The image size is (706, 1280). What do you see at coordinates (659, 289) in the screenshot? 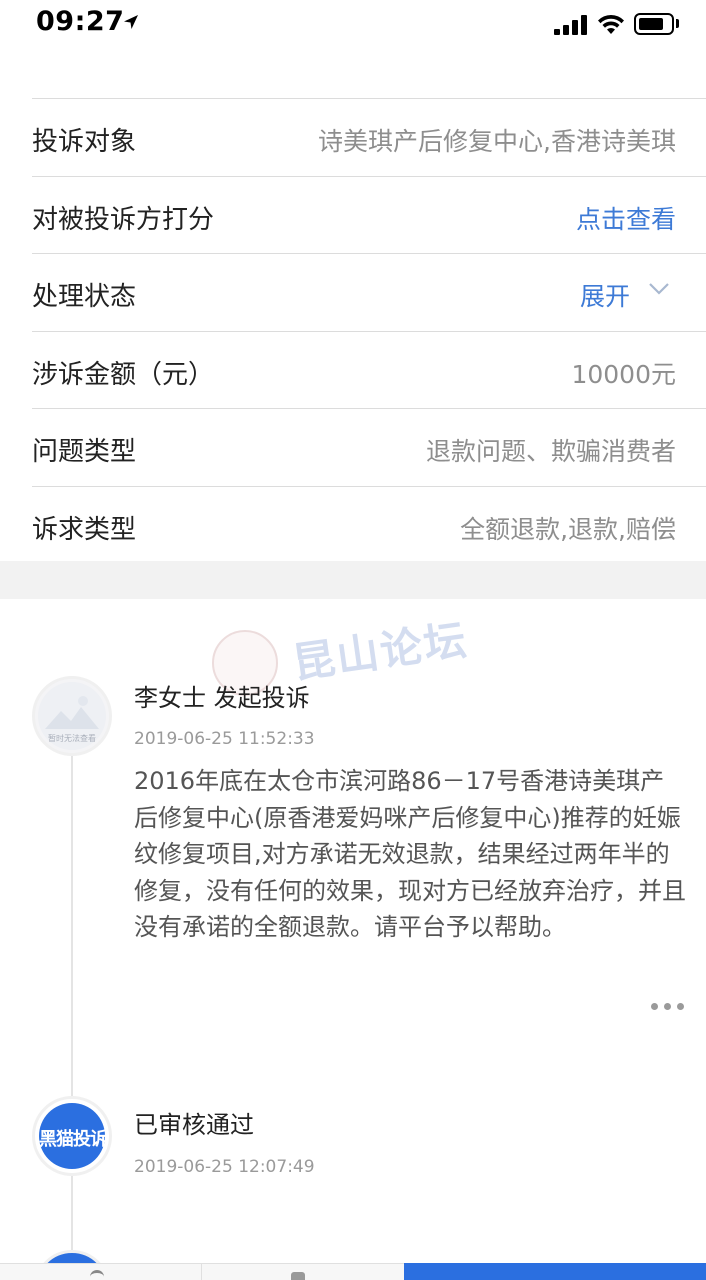
I see `chevron-down-icon` at bounding box center [659, 289].